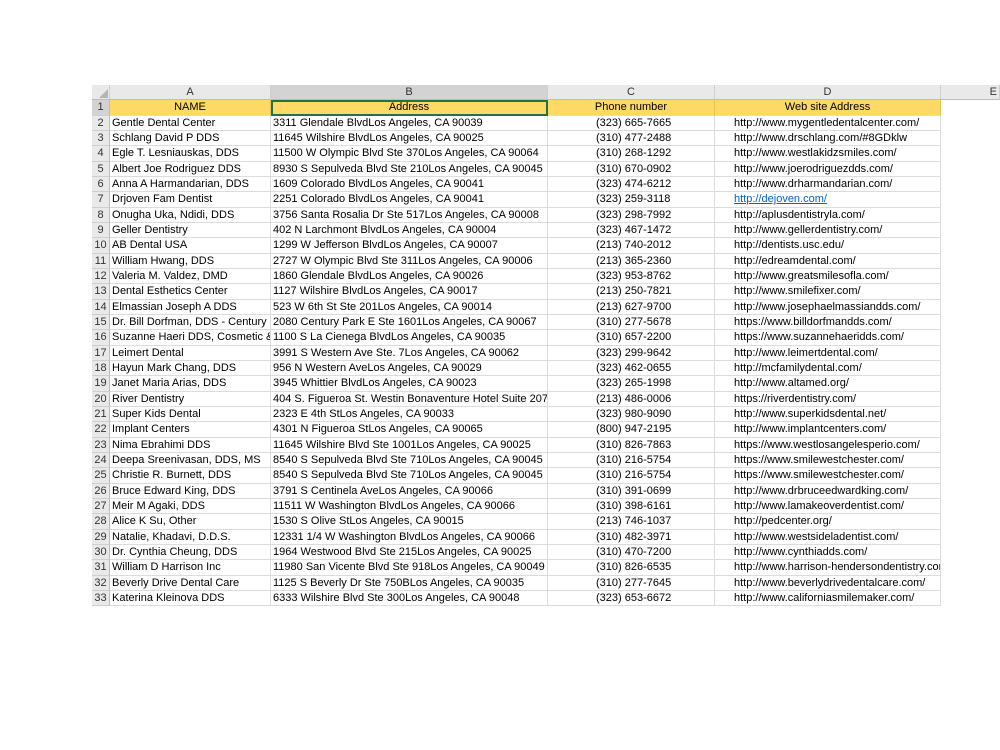  What do you see at coordinates (101, 215) in the screenshot?
I see `row-number: 8` at bounding box center [101, 215].